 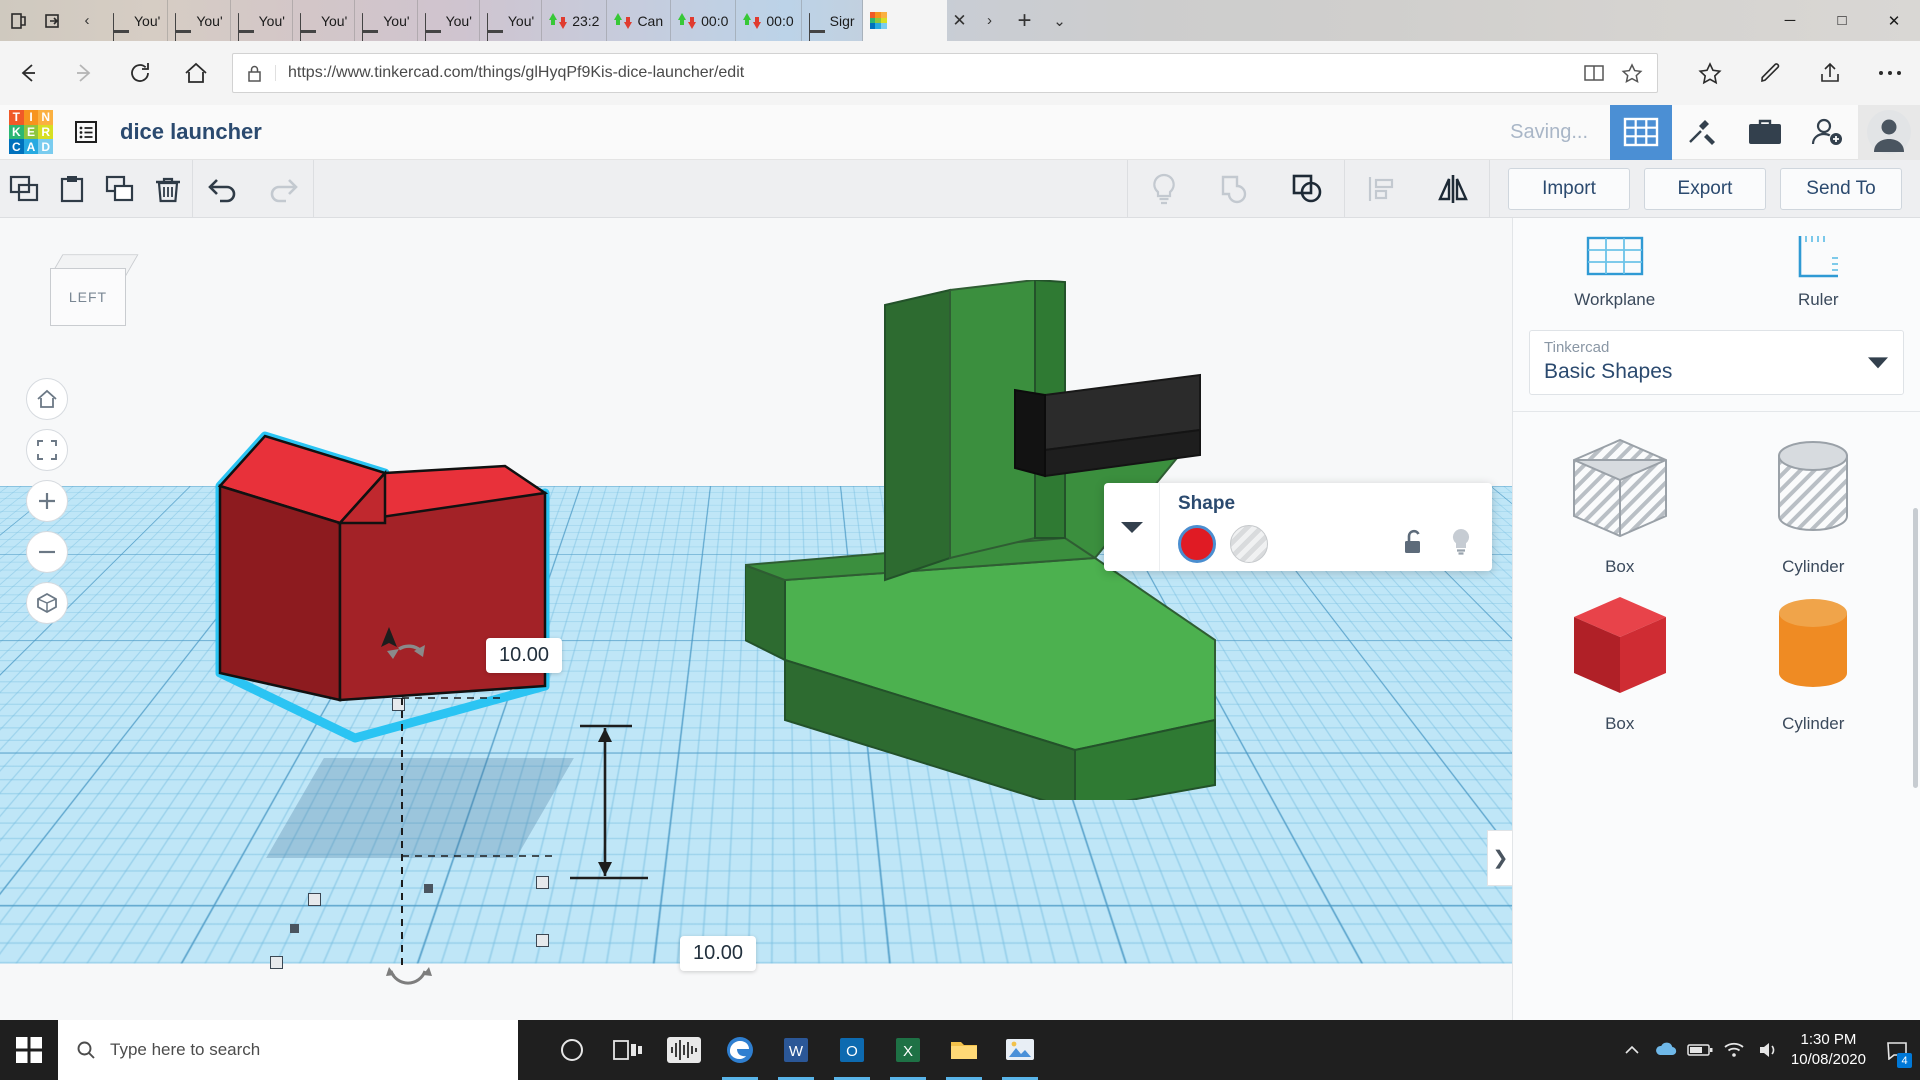 I want to click on back-icon, so click(x=28, y=73).